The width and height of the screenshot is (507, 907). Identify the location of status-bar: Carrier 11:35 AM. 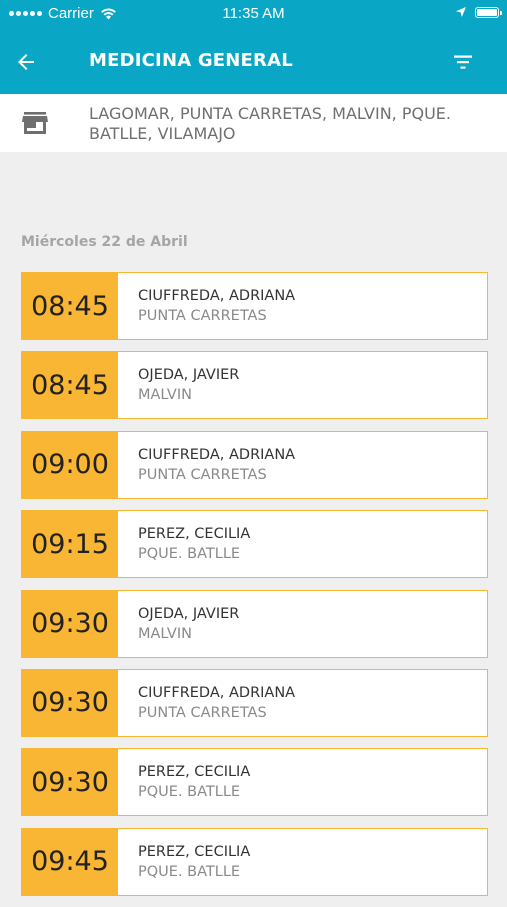
(253, 15).